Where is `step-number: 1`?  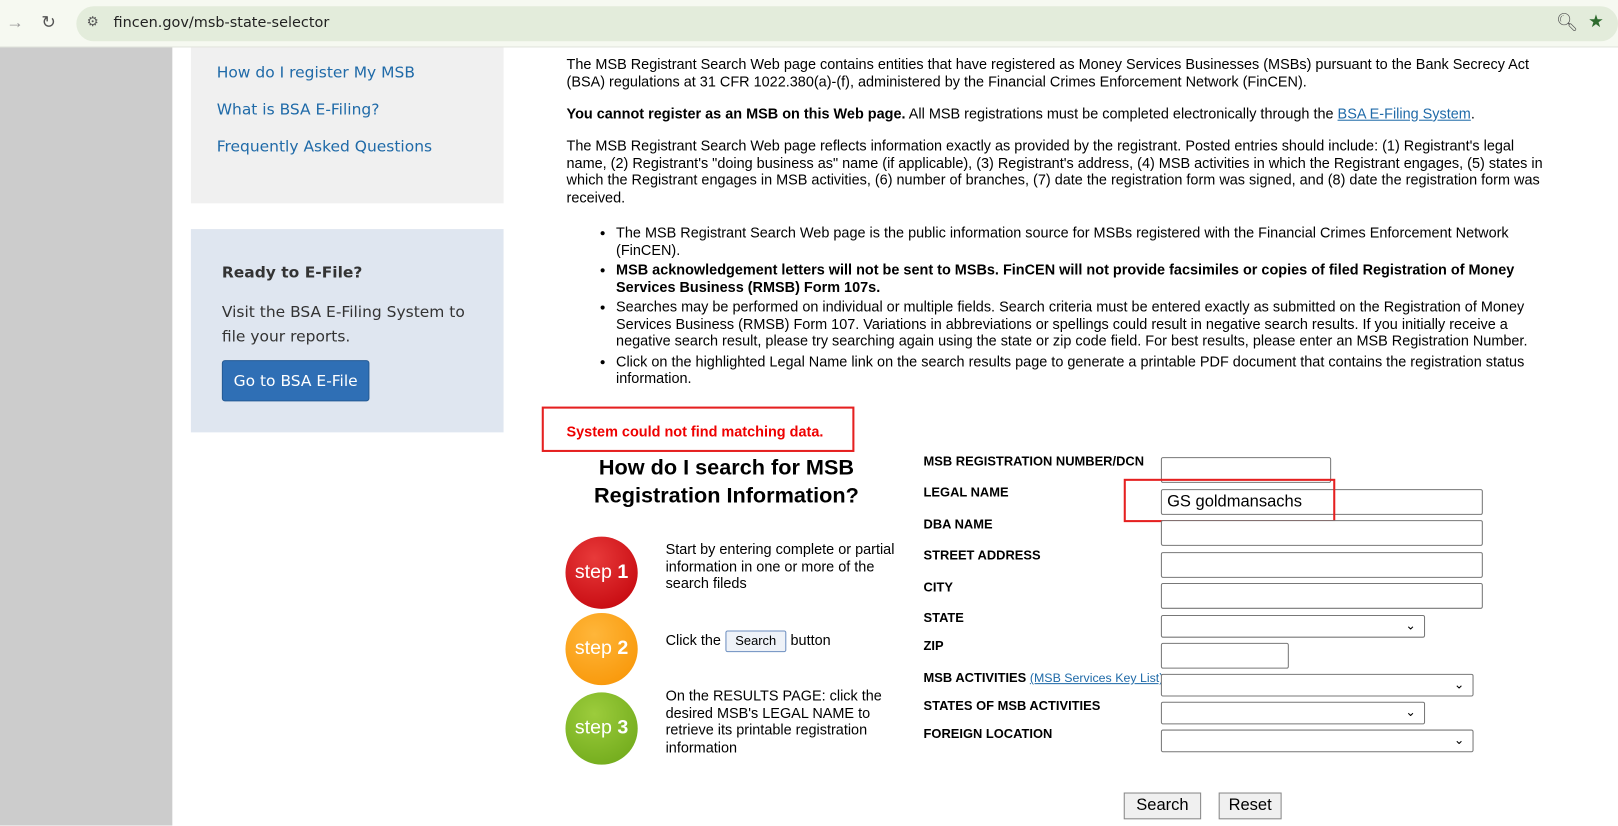
step-number: 1 is located at coordinates (623, 572).